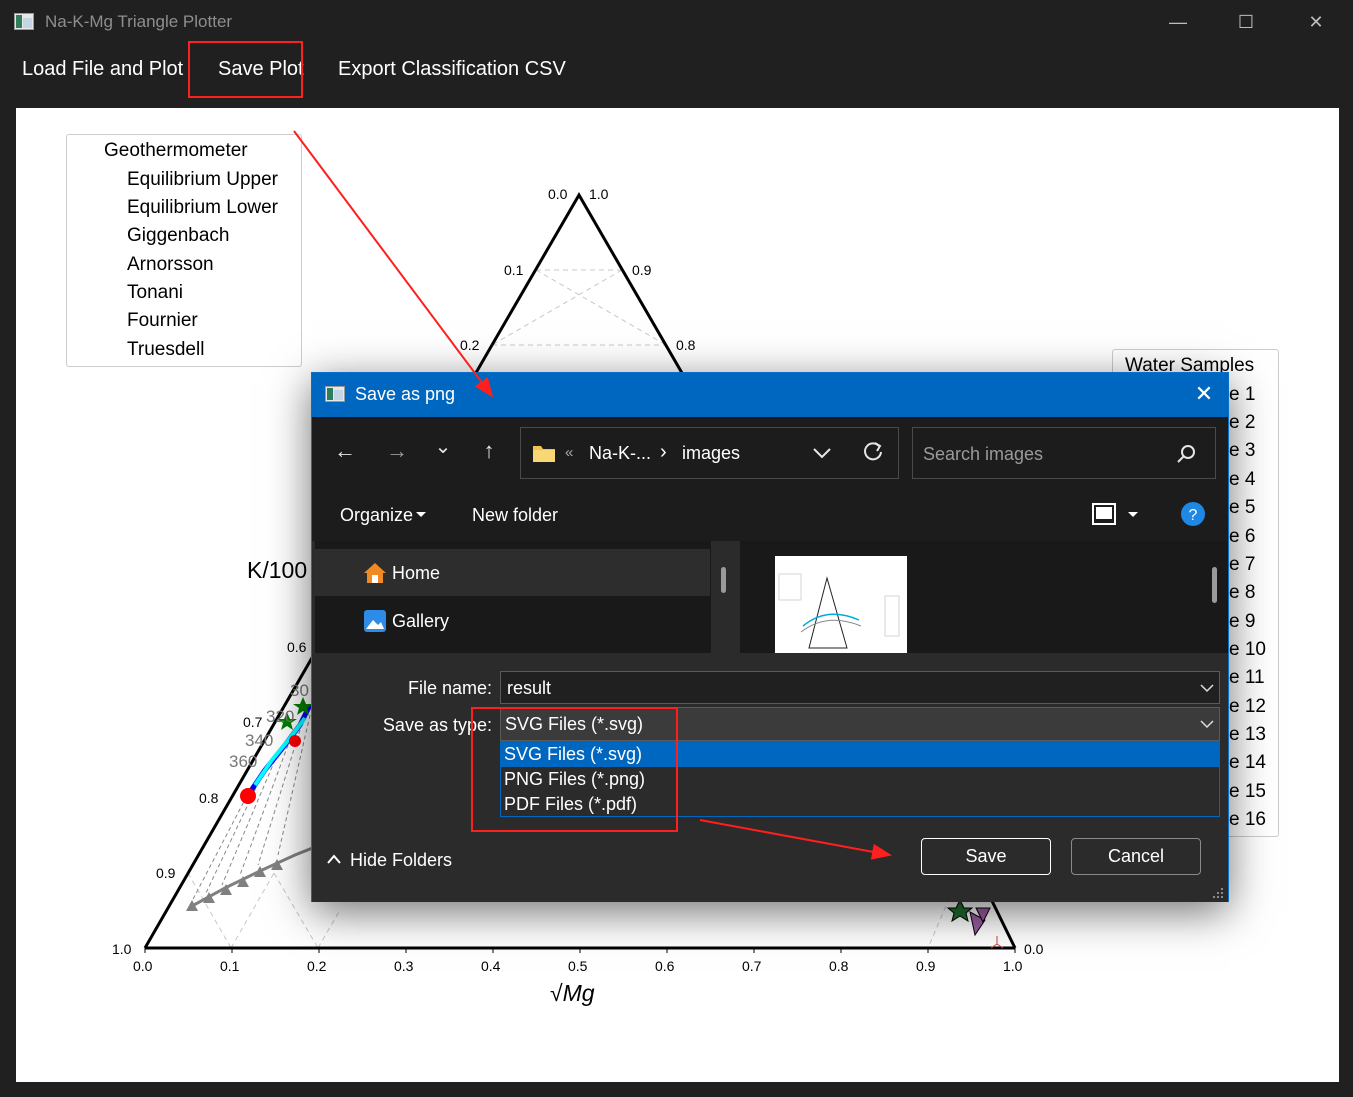 This screenshot has width=1353, height=1097. Describe the element at coordinates (1242, 621) in the screenshot. I see `sample-item: e 9` at that location.